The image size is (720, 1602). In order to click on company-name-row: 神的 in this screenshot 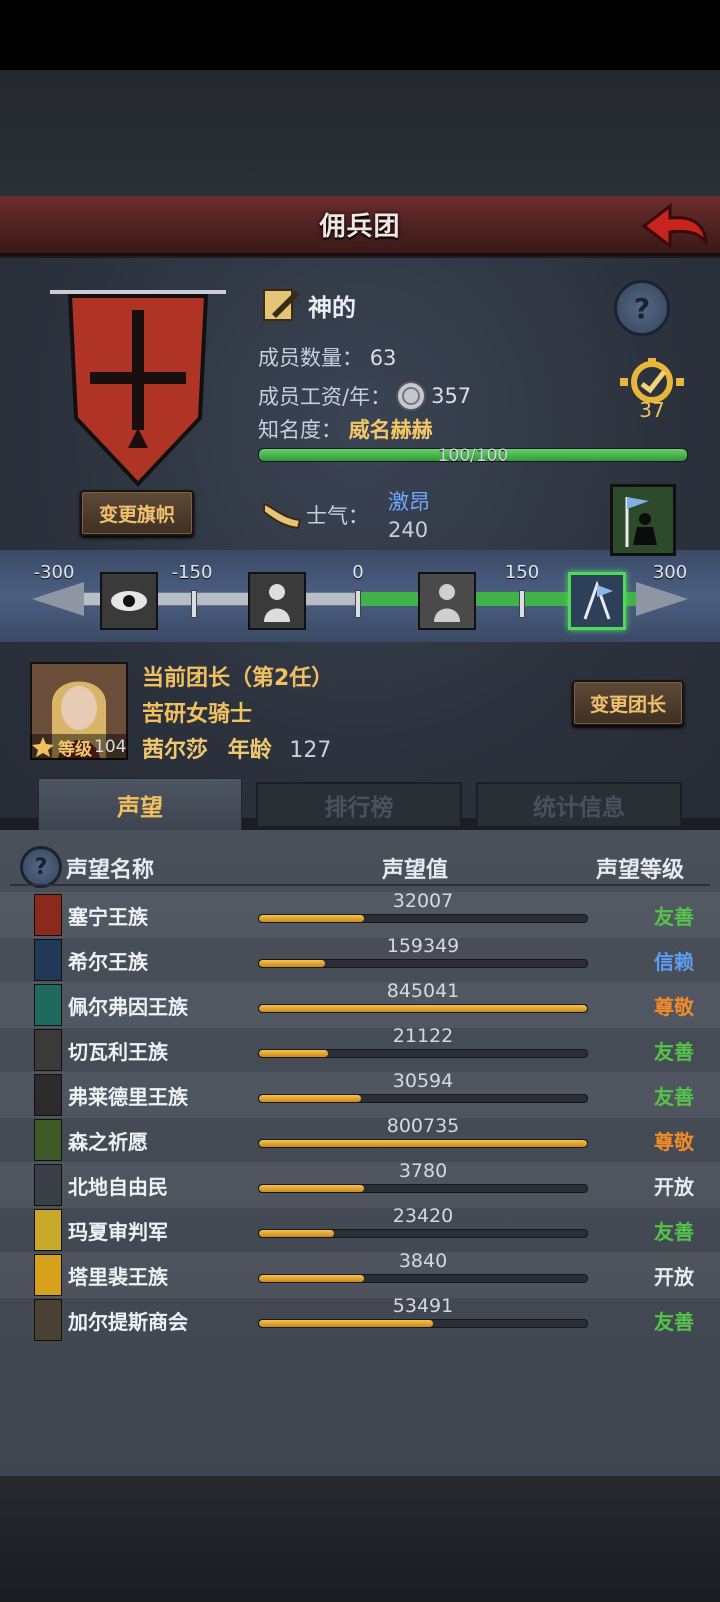, I will do `click(309, 305)`.